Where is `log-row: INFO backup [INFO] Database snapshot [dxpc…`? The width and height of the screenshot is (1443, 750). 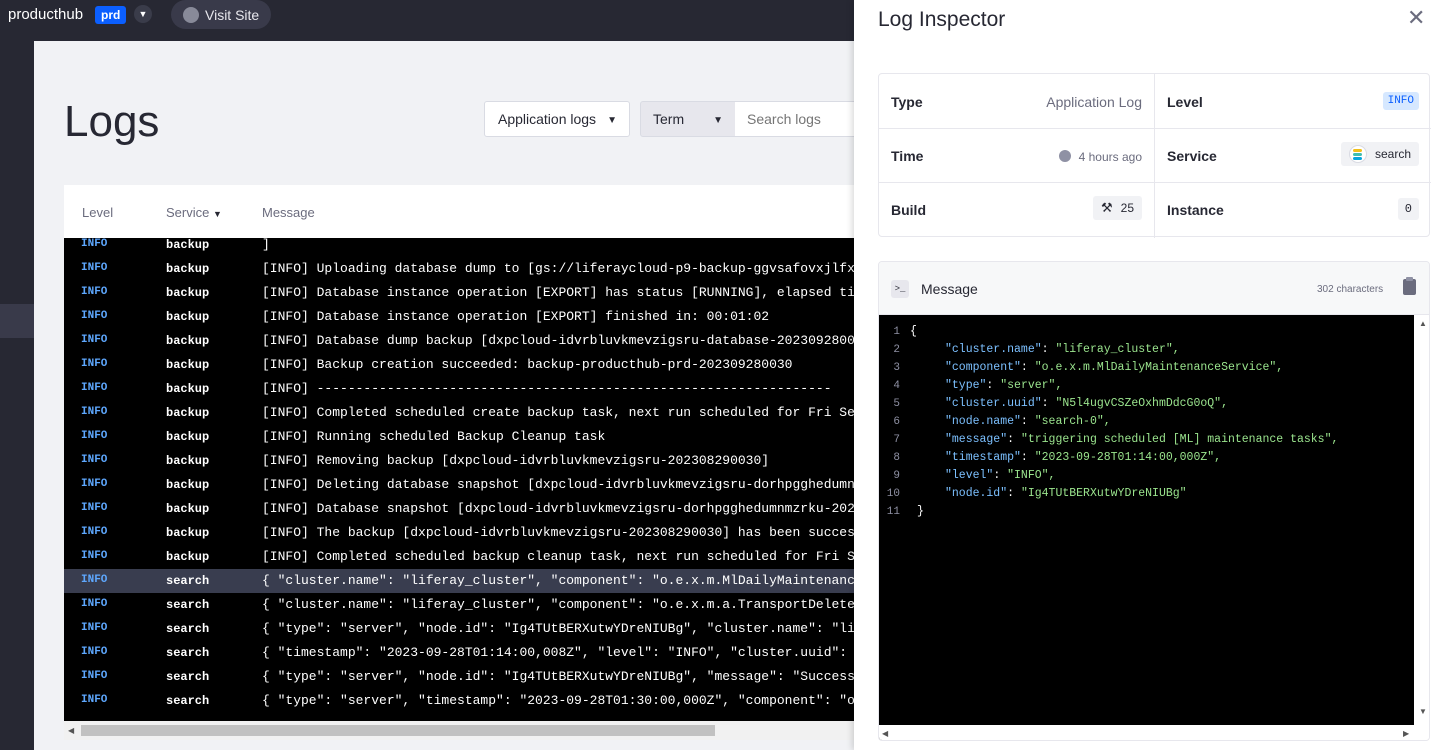
log-row: INFO backup [INFO] Database snapshot [dxpc… is located at coordinates (464, 509).